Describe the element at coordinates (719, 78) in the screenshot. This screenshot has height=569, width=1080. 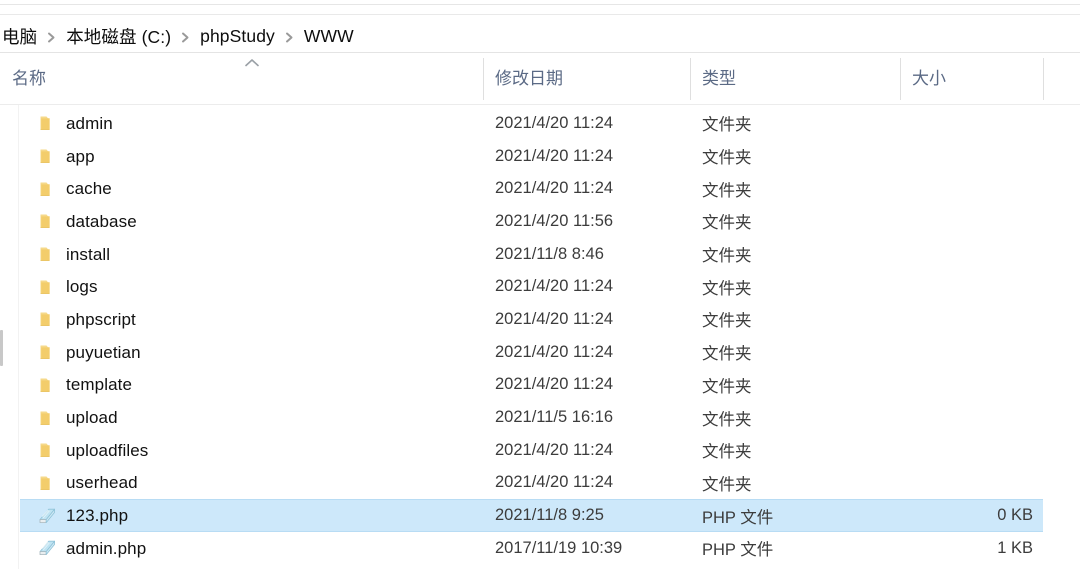
I see `column-header-type-label: 类型` at that location.